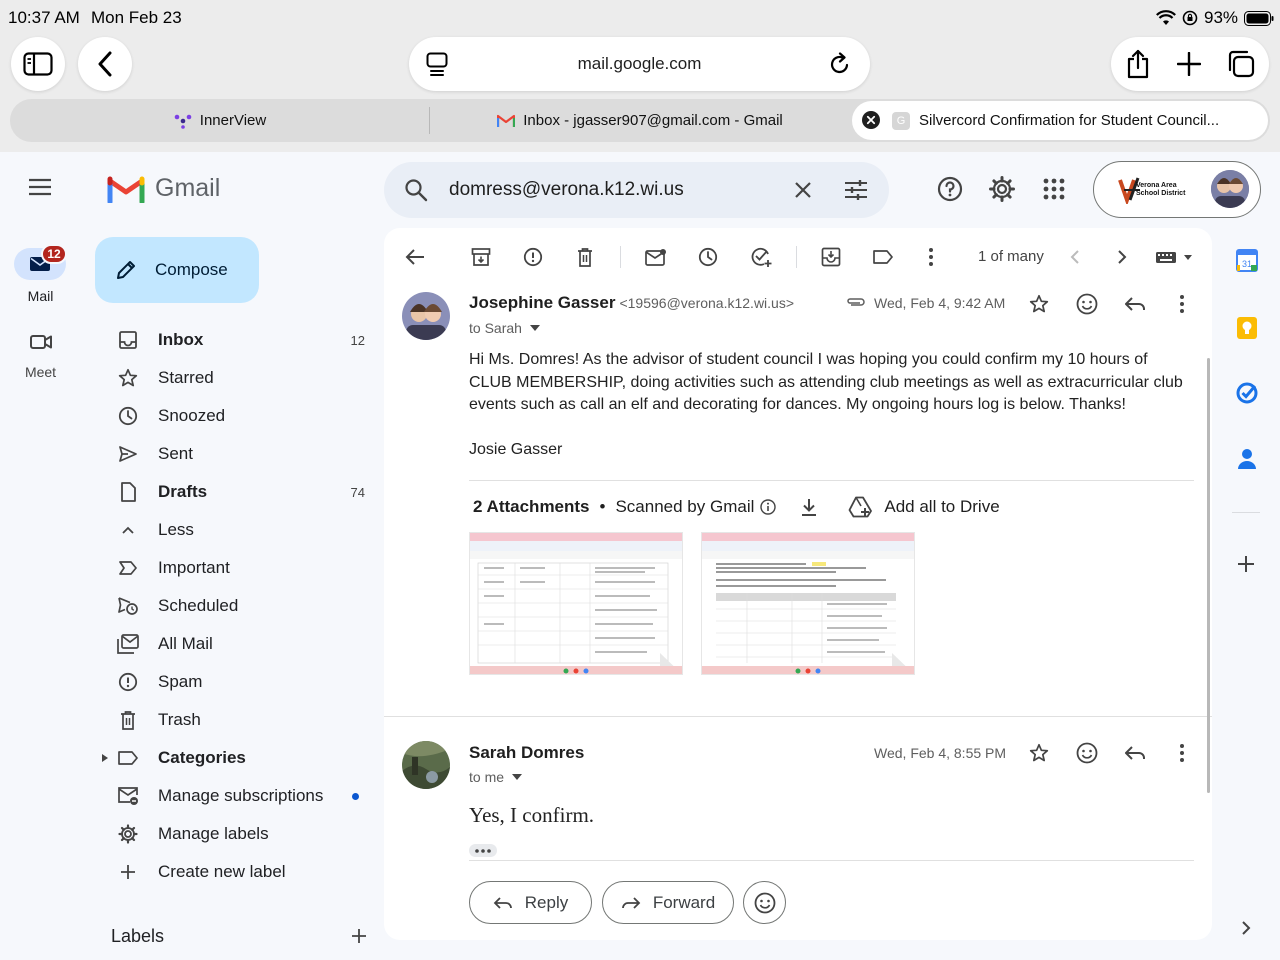 The image size is (1280, 960). I want to click on archive-icon, so click(481, 257).